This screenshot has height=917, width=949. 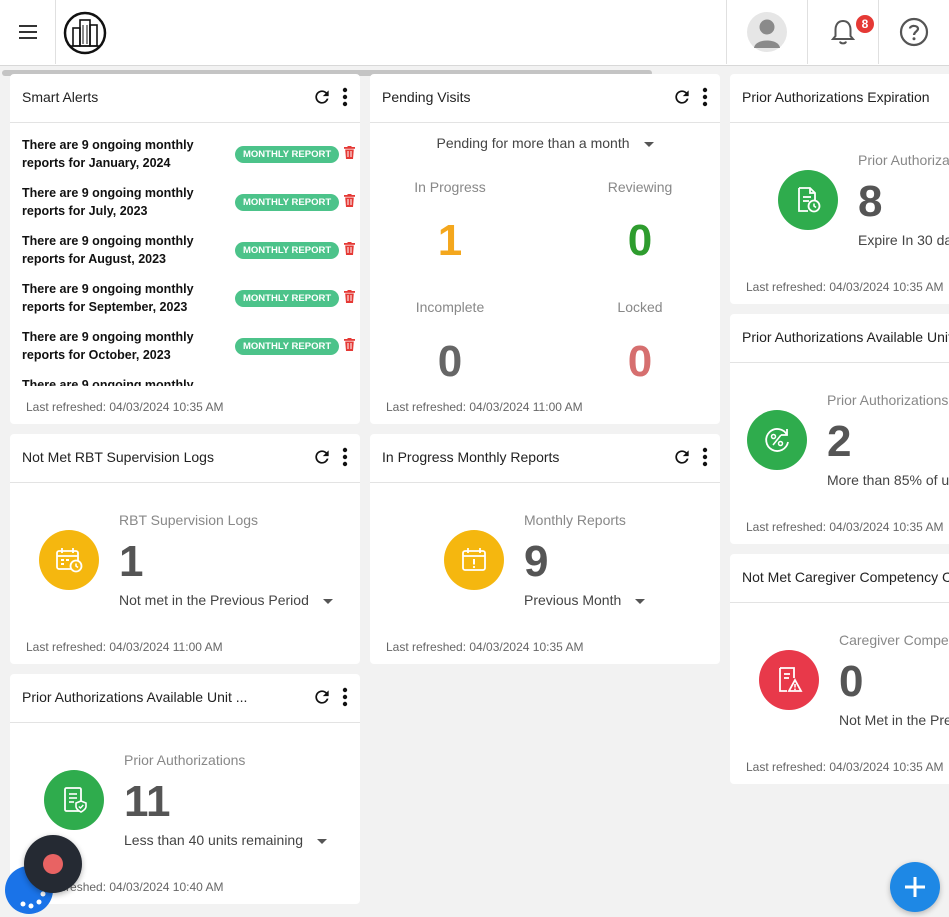 What do you see at coordinates (766, 32) in the screenshot?
I see `user-avatar-button` at bounding box center [766, 32].